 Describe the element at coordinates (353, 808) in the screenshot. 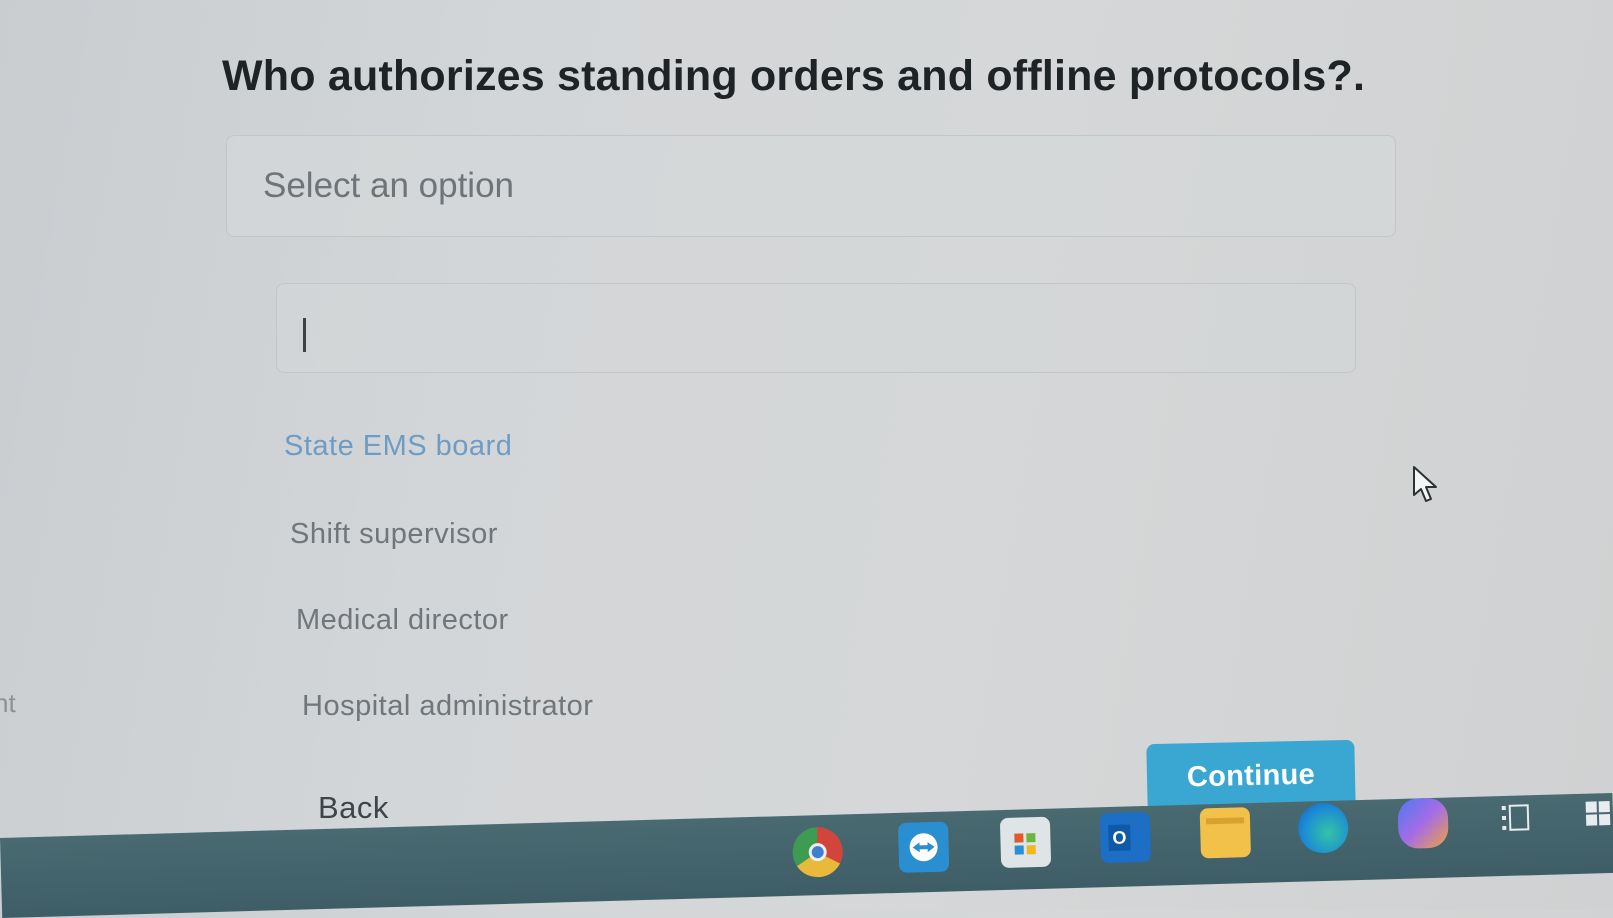

I see `back-button: Back` at that location.